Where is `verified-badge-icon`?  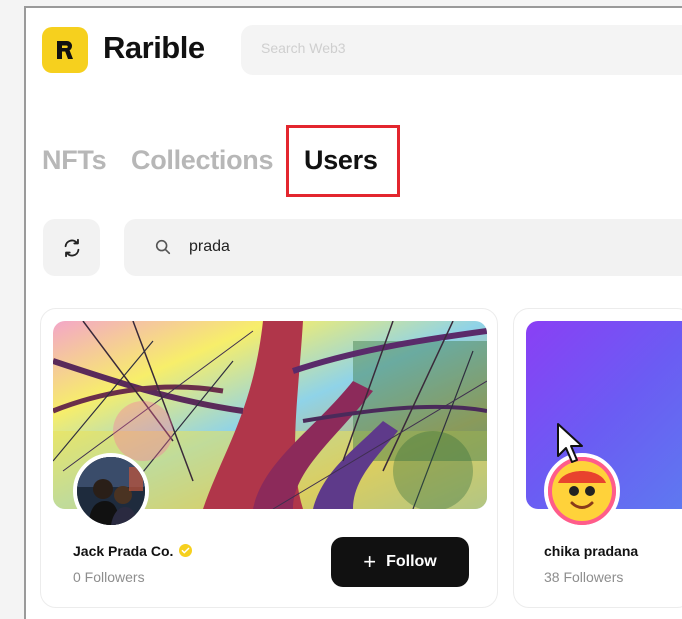
verified-badge-icon is located at coordinates (186, 550).